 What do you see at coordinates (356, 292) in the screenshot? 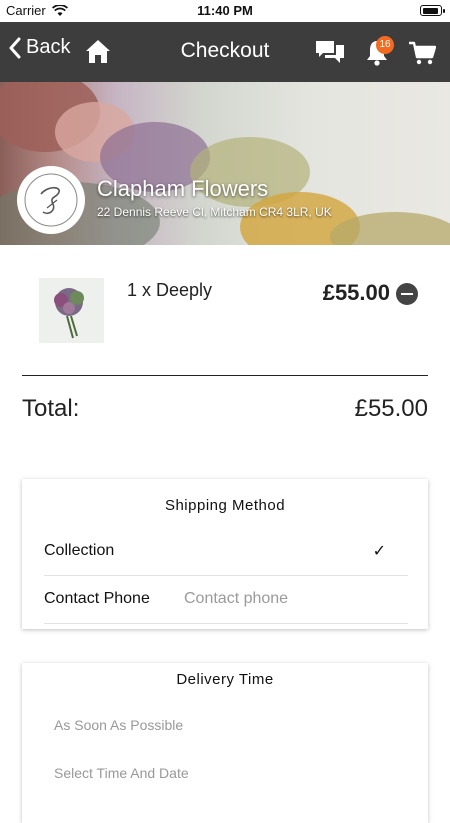
I see `cart-item-price: £55.00` at bounding box center [356, 292].